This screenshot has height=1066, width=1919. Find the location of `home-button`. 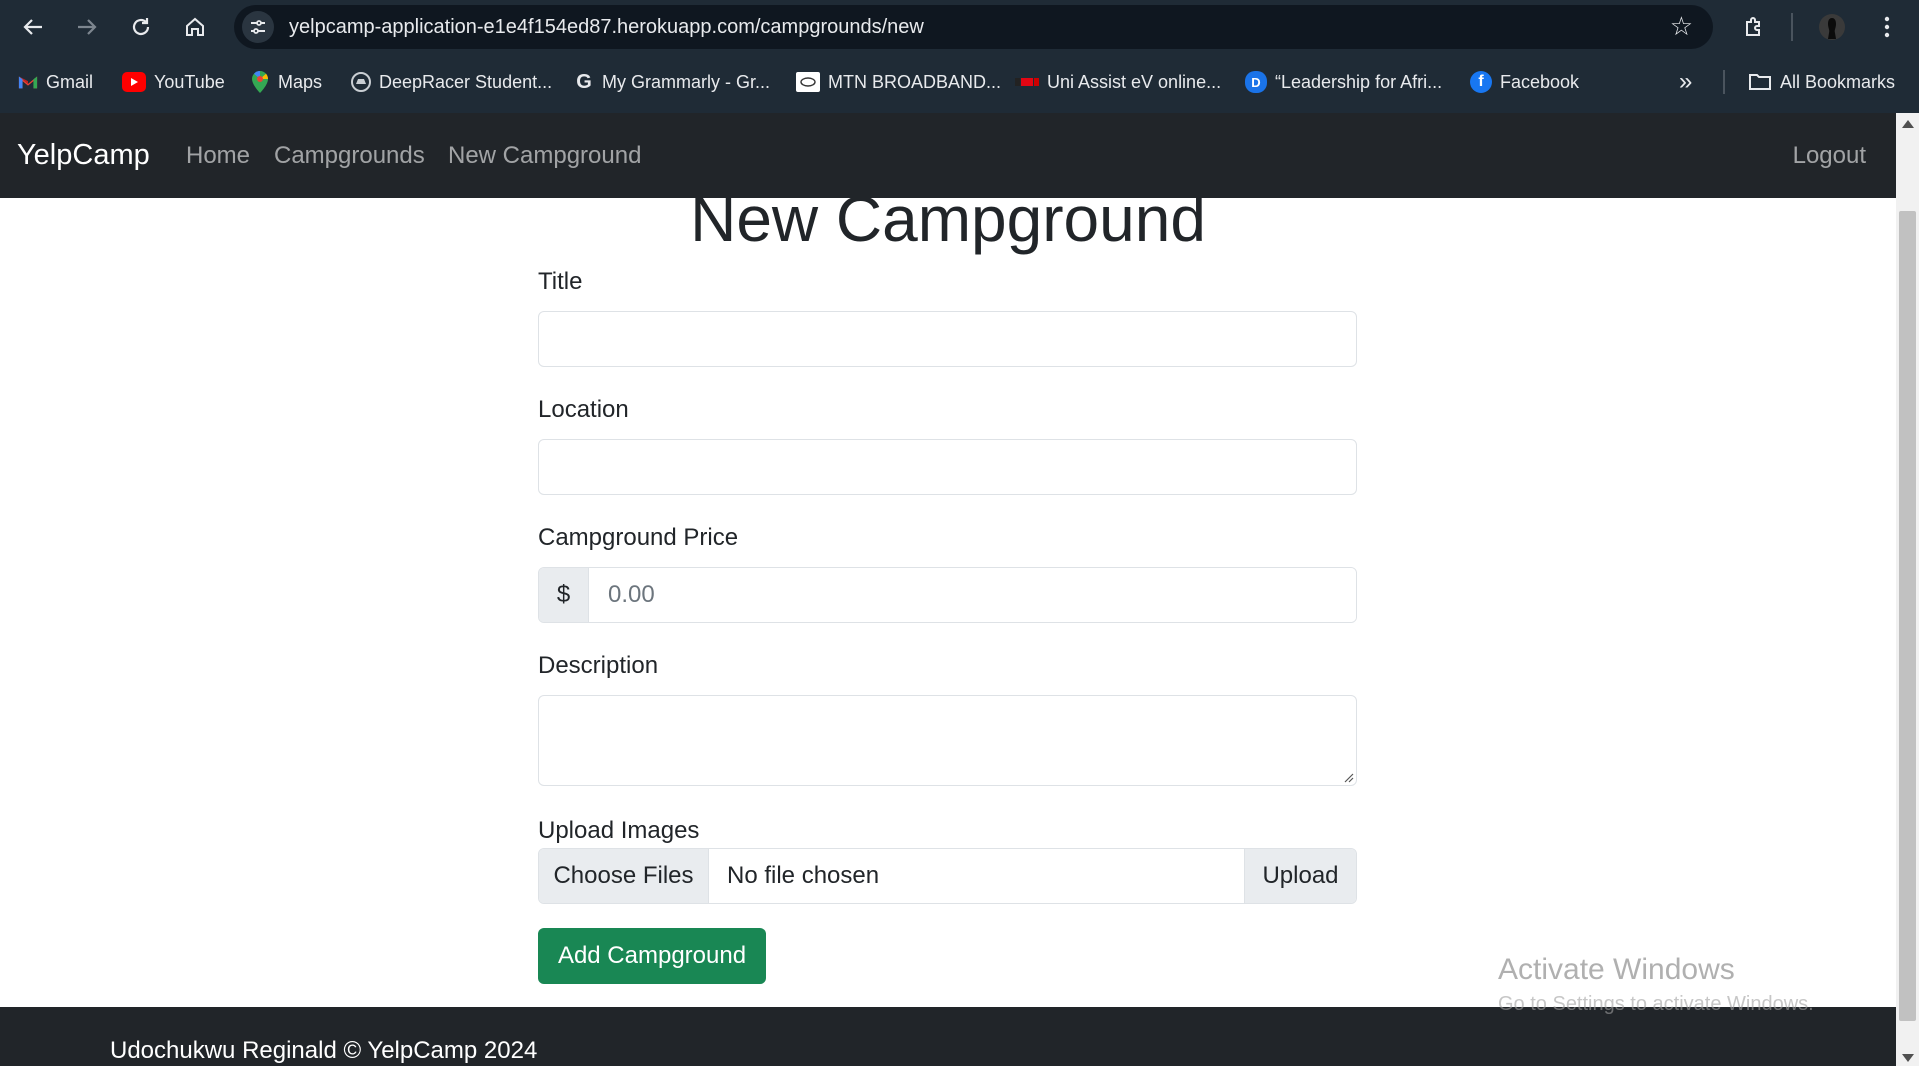

home-button is located at coordinates (195, 27).